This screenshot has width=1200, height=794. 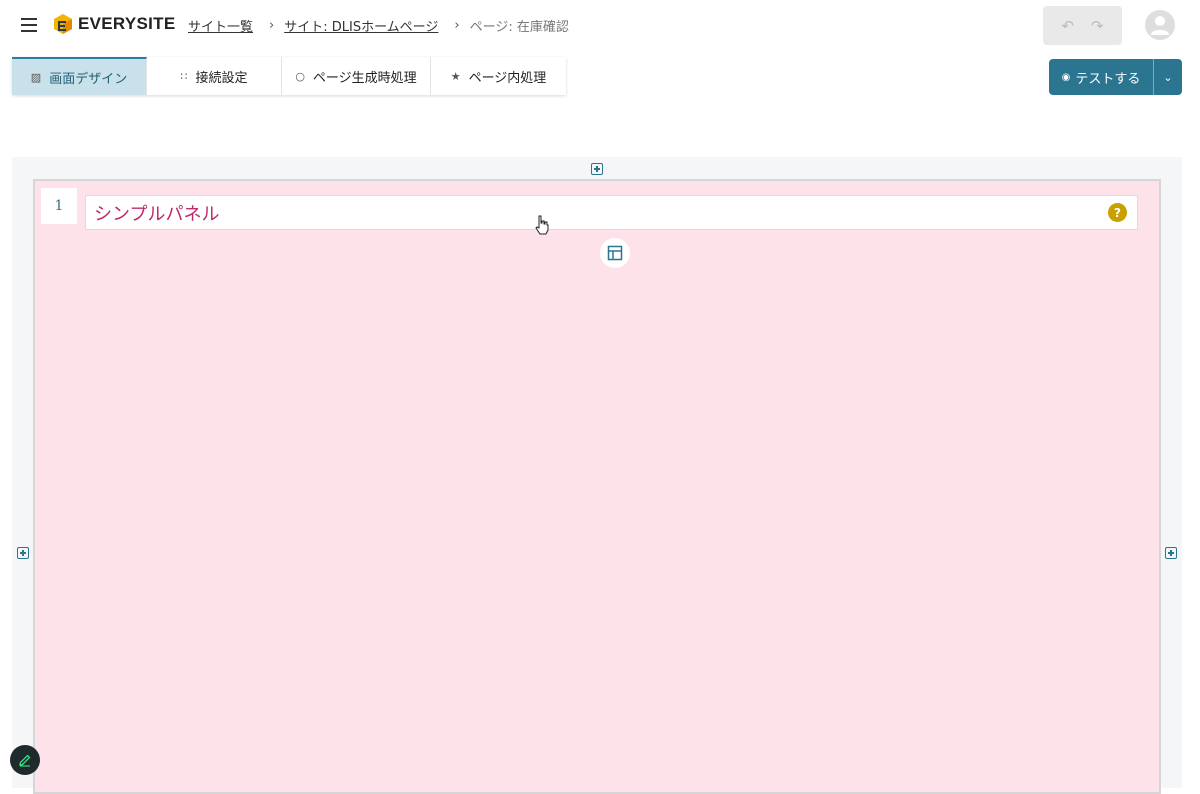 I want to click on tab-label: ページ内処理, so click(x=507, y=78).